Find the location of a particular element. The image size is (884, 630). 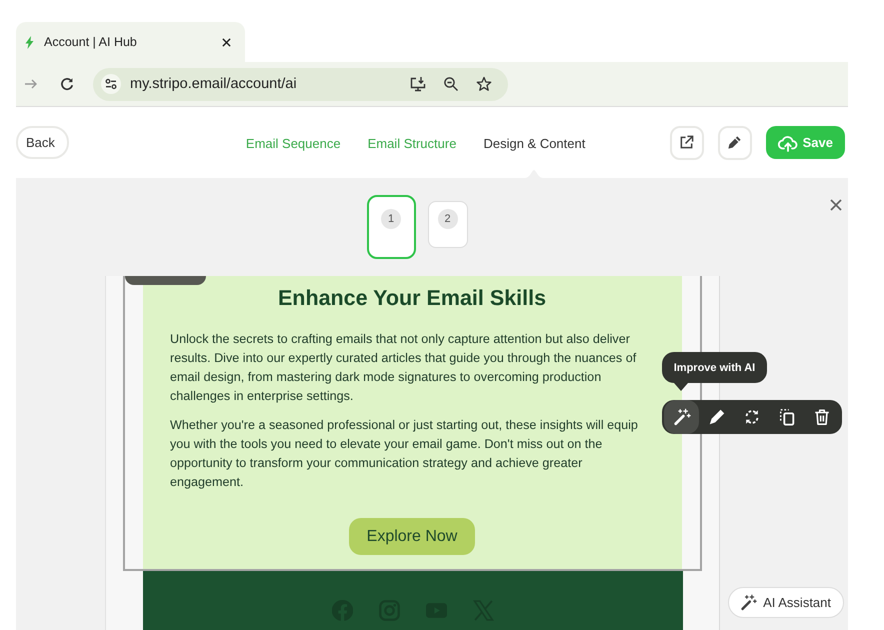

improve-with-ai-button is located at coordinates (681, 417).